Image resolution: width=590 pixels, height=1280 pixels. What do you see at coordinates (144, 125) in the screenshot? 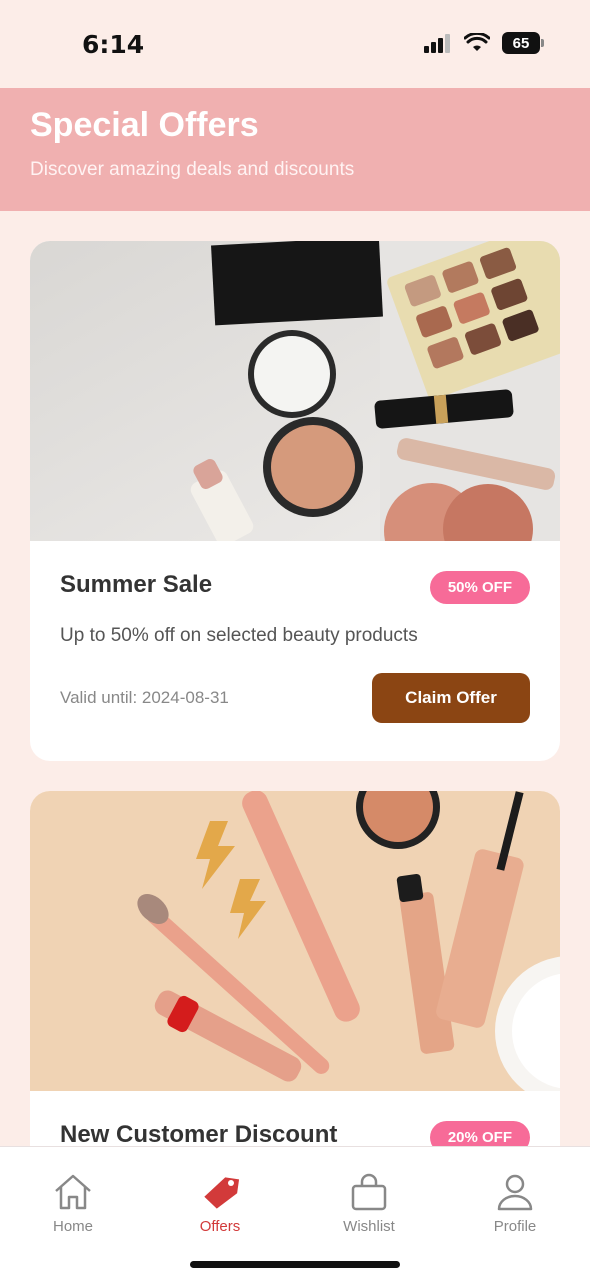
I see `page-title: Special Offers` at bounding box center [144, 125].